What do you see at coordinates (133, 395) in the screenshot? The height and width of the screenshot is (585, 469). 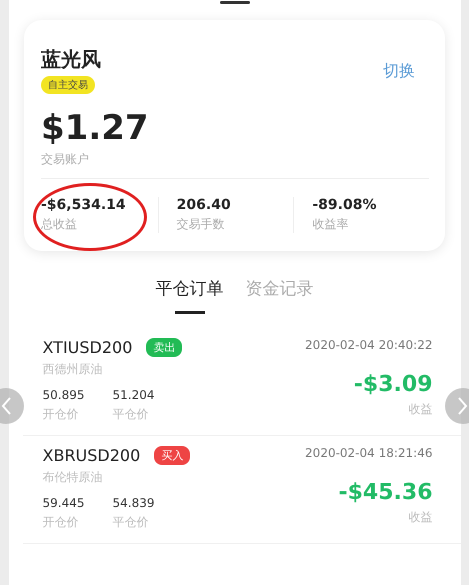 I see `close-price: 51.204` at bounding box center [133, 395].